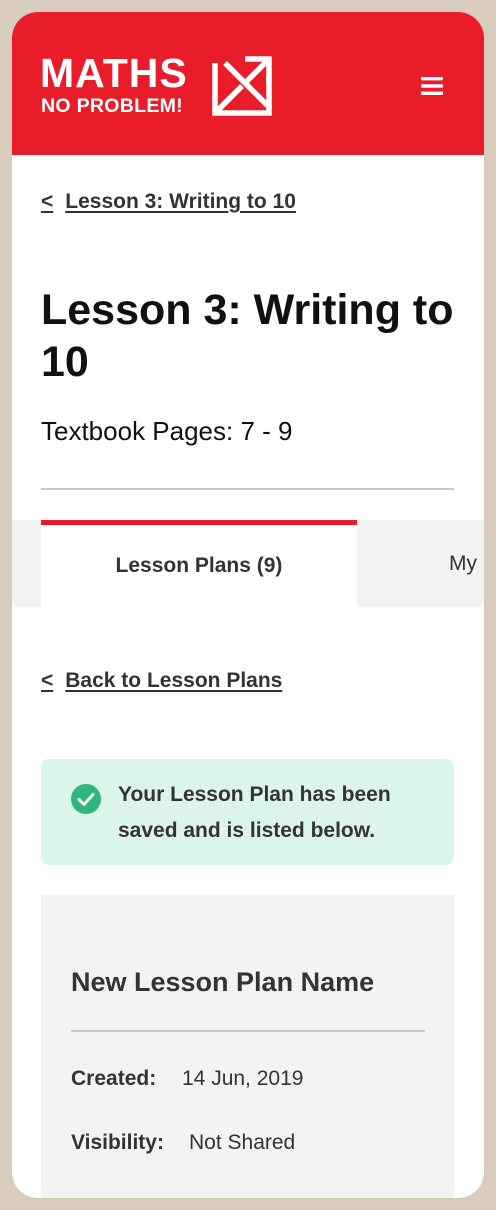  I want to click on menu-button, so click(432, 86).